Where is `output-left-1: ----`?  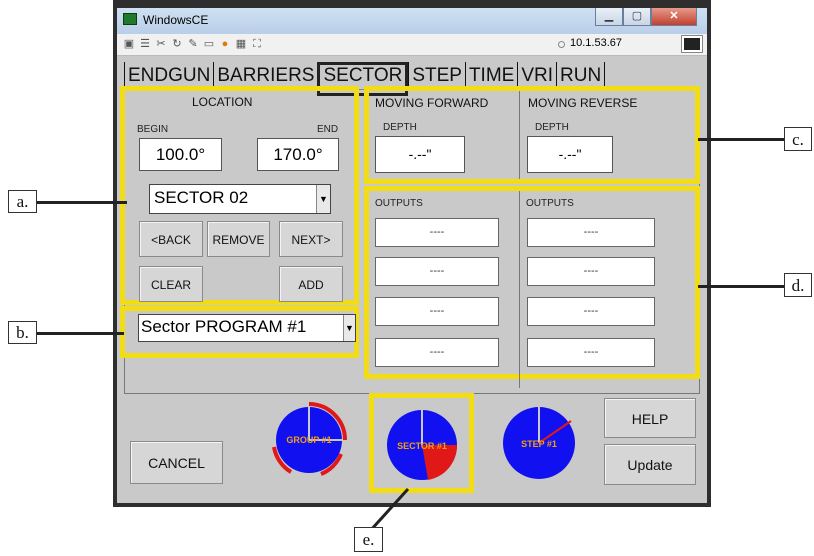 output-left-1: ---- is located at coordinates (437, 232).